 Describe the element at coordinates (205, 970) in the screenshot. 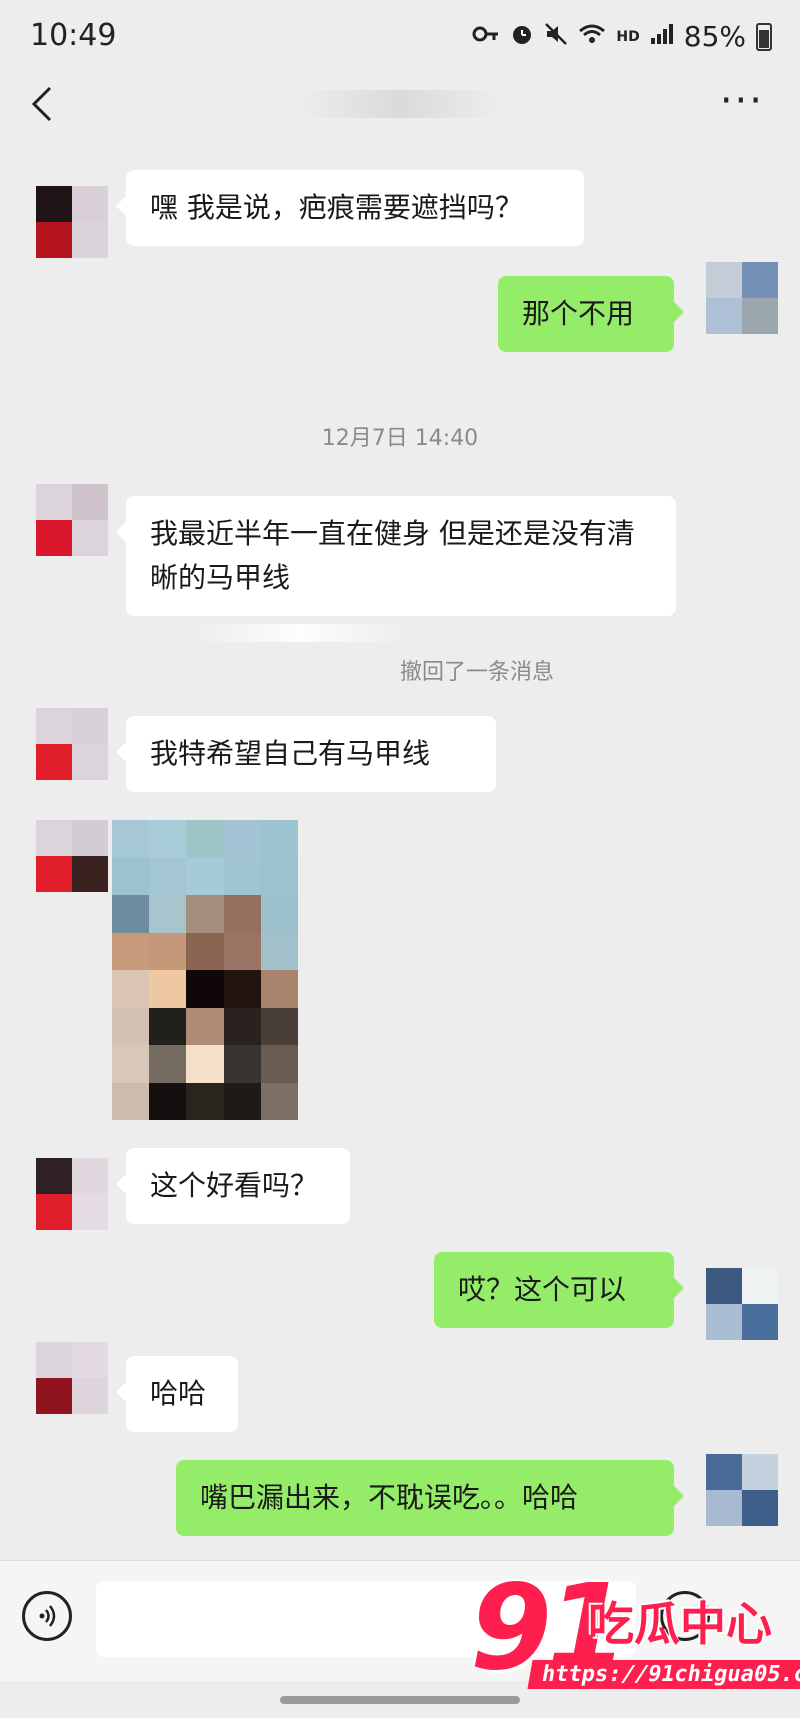

I see `image-message` at that location.